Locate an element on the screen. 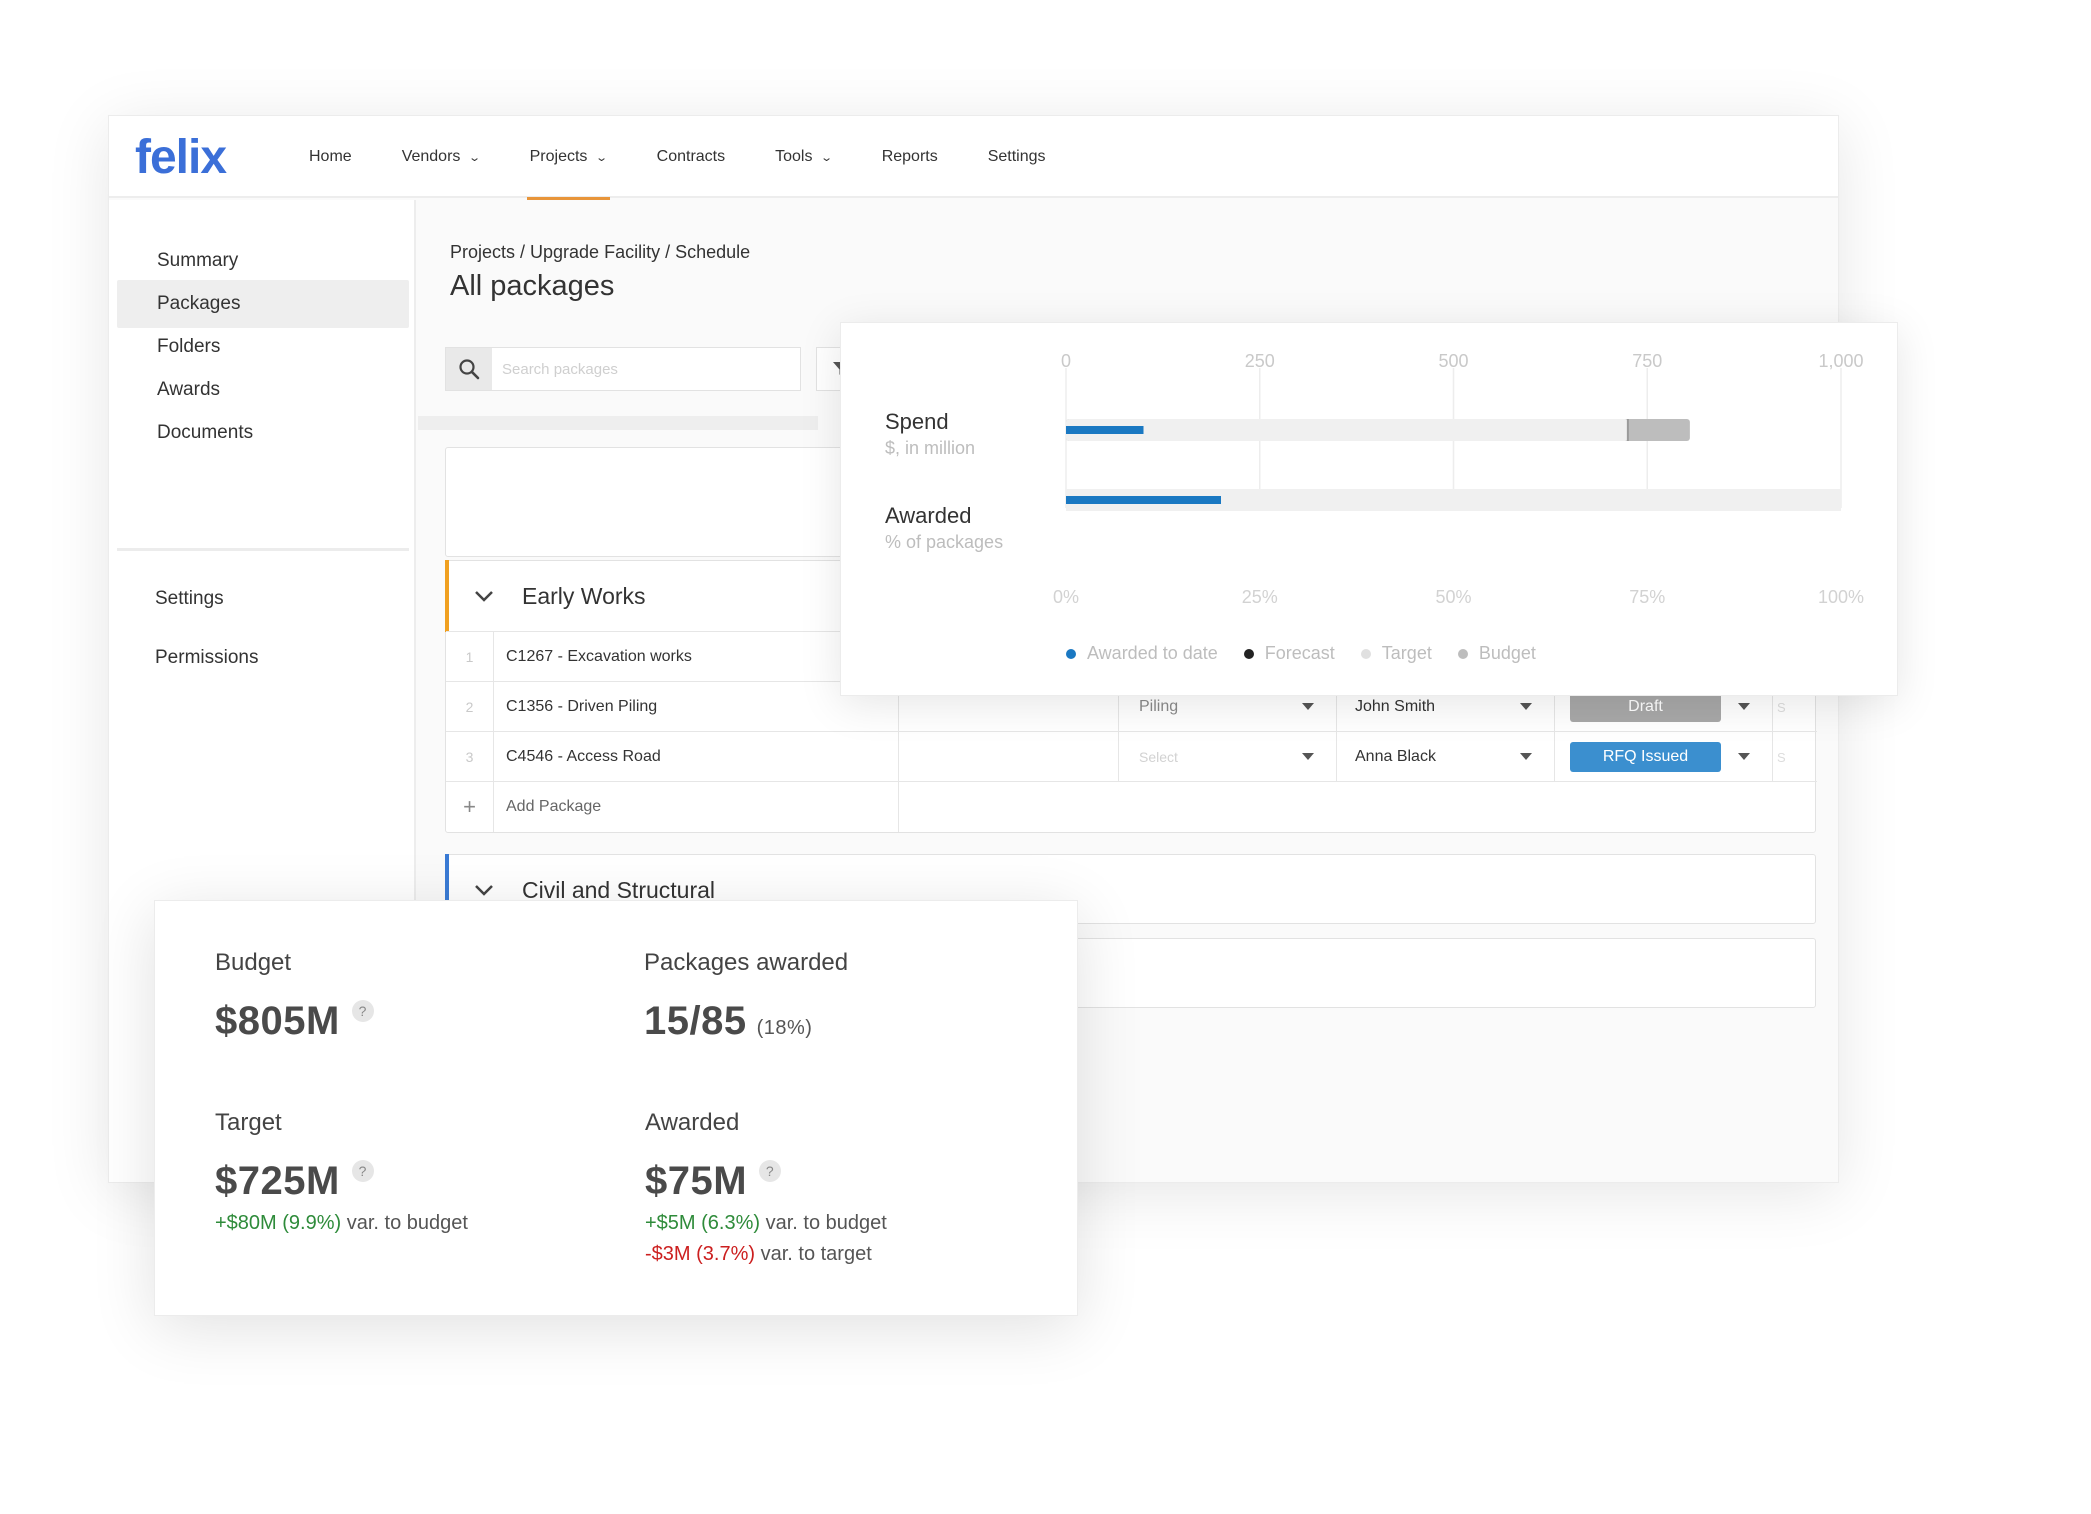 The height and width of the screenshot is (1514, 2091). sidebar-item-summary: Summary is located at coordinates (263, 261).